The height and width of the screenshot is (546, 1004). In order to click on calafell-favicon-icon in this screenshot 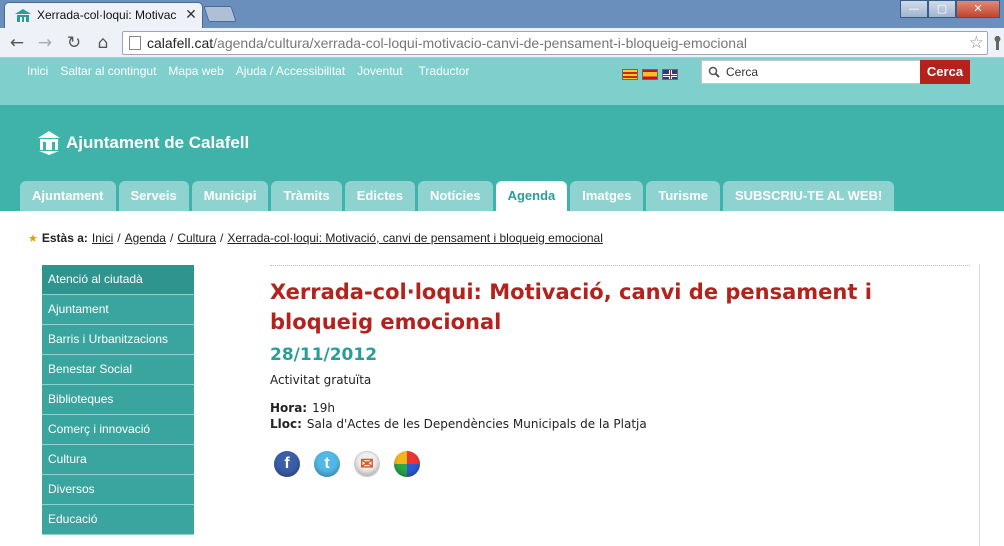, I will do `click(23, 15)`.